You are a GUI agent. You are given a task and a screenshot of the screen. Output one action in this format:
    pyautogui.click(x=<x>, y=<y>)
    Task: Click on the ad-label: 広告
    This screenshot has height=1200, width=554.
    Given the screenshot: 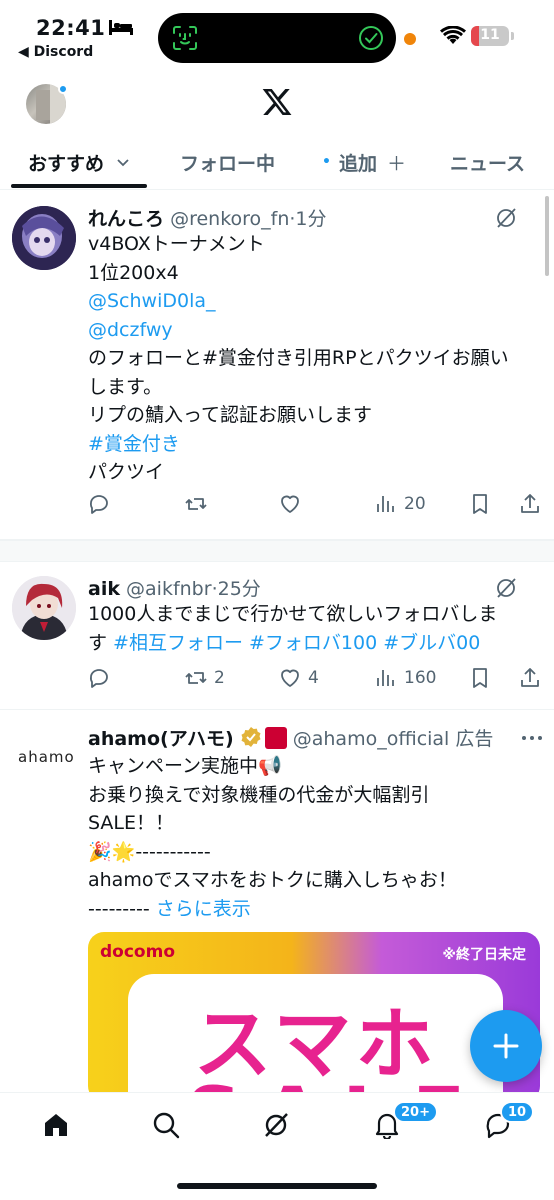 What is the action you would take?
    pyautogui.click(x=474, y=739)
    